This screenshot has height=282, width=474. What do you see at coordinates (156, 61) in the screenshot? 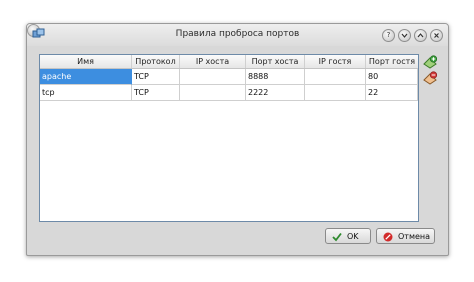
I see `column-header-protocol: Протокол` at bounding box center [156, 61].